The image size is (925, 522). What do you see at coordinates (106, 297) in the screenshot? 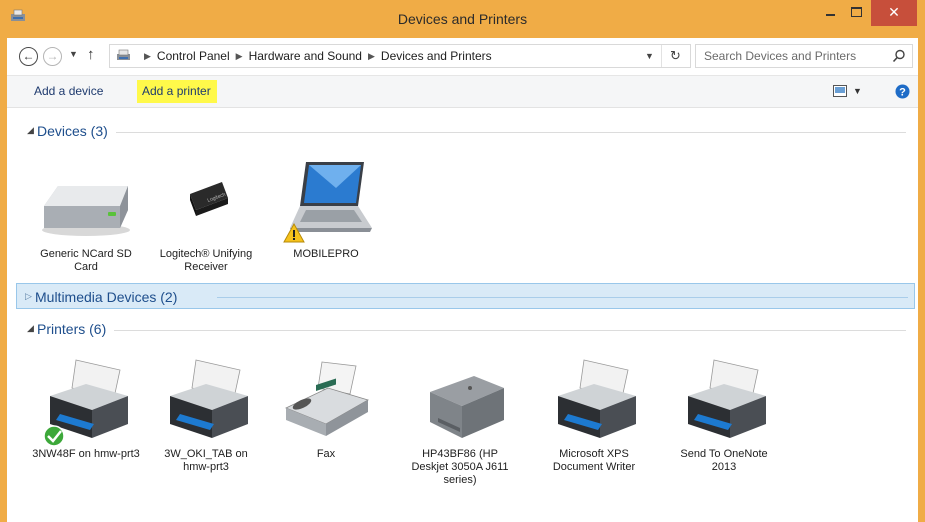
I see `group-label-multimedia-devices: Multimedia Devices (2)` at bounding box center [106, 297].